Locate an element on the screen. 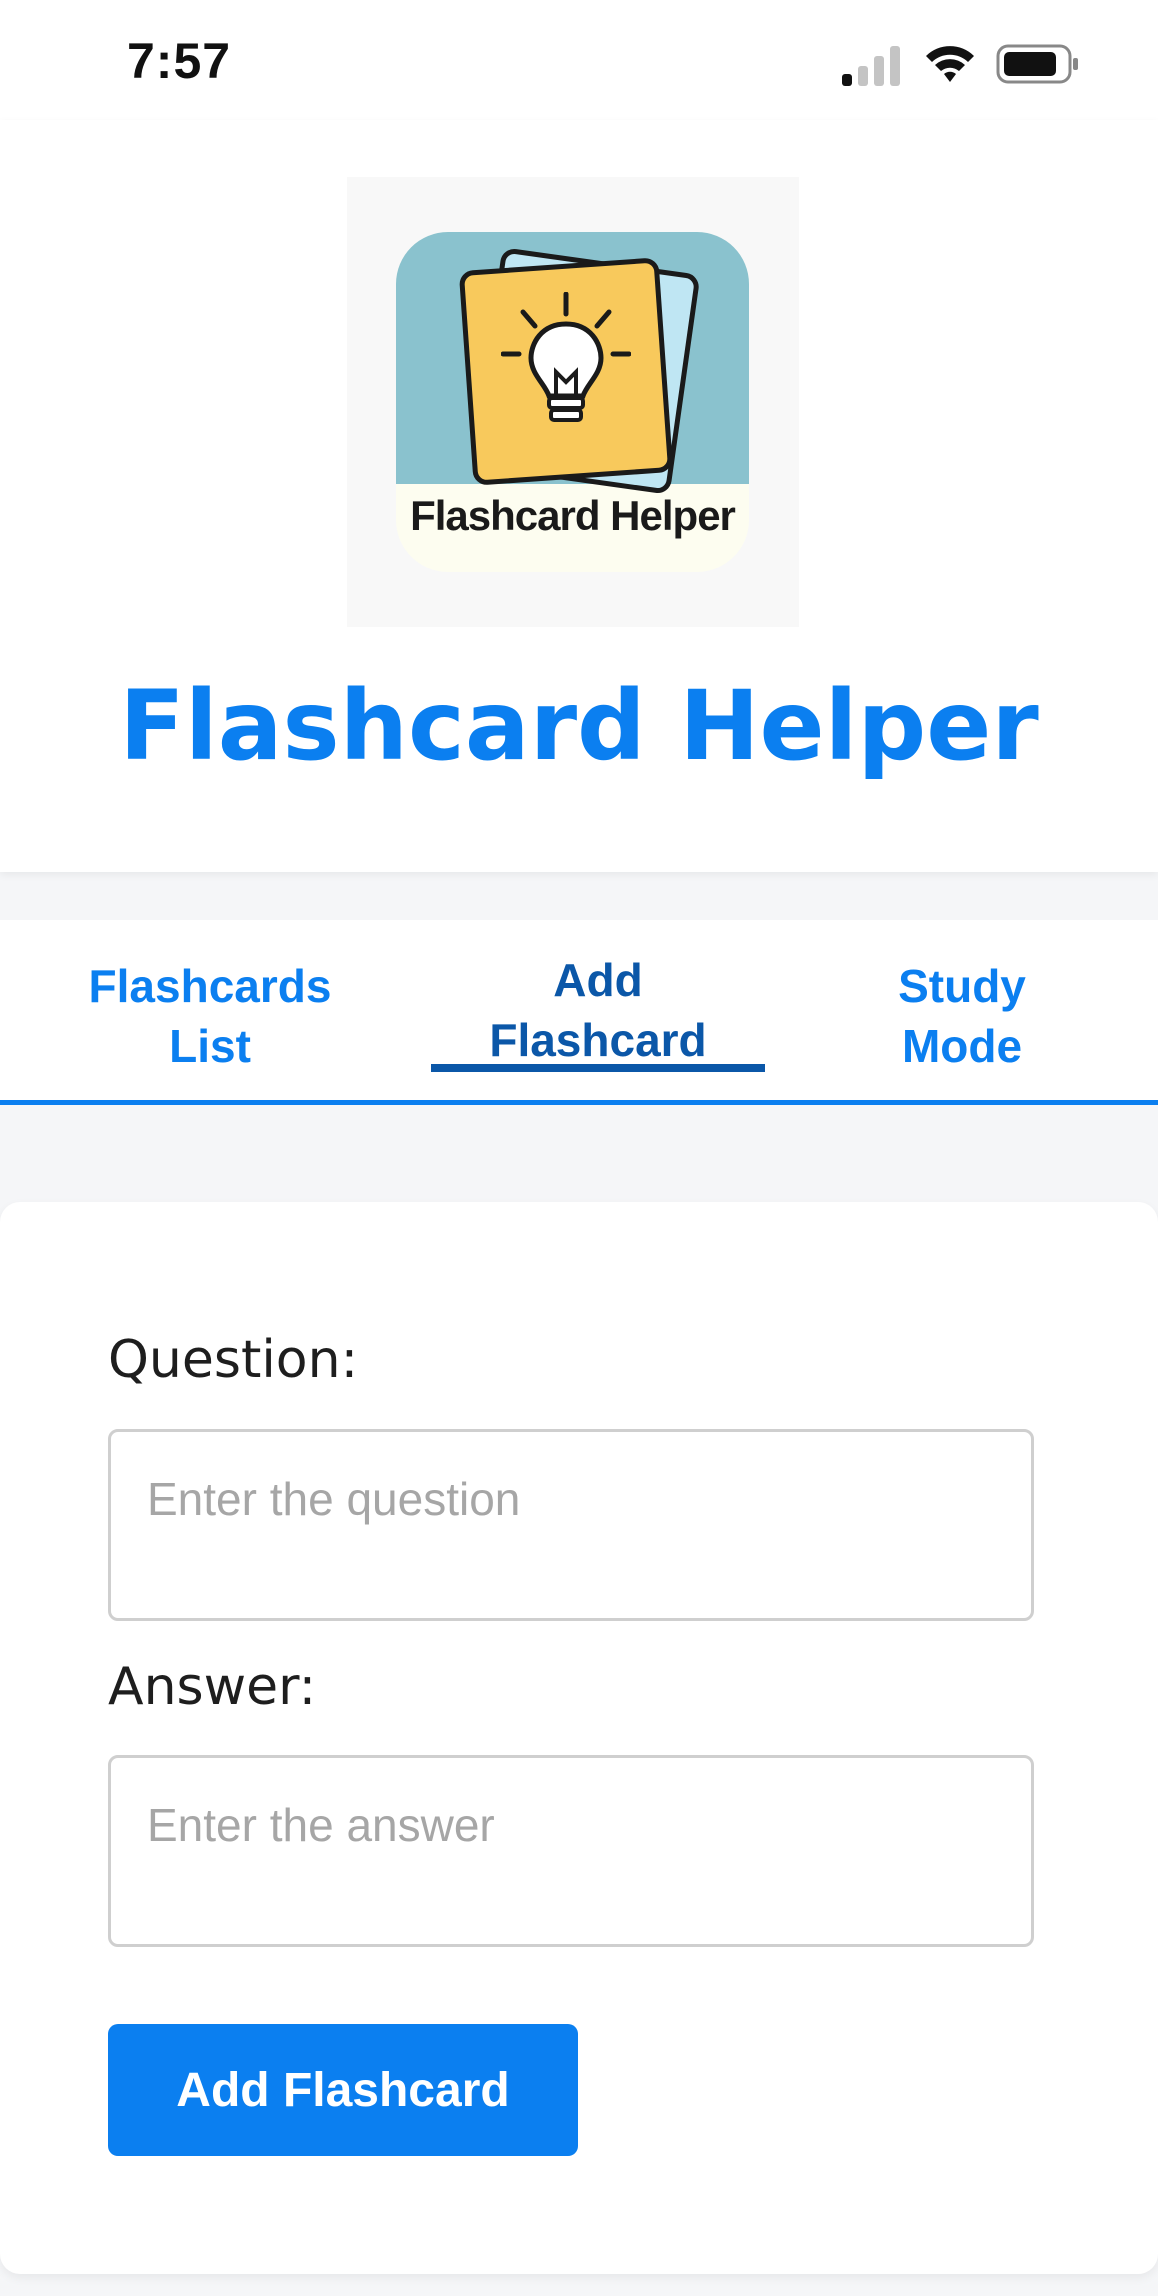 This screenshot has height=2296, width=1158. status-bar: 7:57 is located at coordinates (579, 60).